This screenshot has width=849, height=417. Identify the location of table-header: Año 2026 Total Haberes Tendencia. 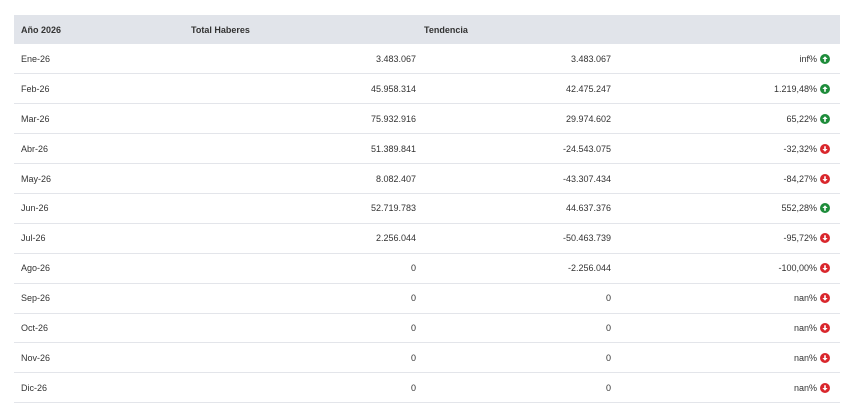
(427, 29).